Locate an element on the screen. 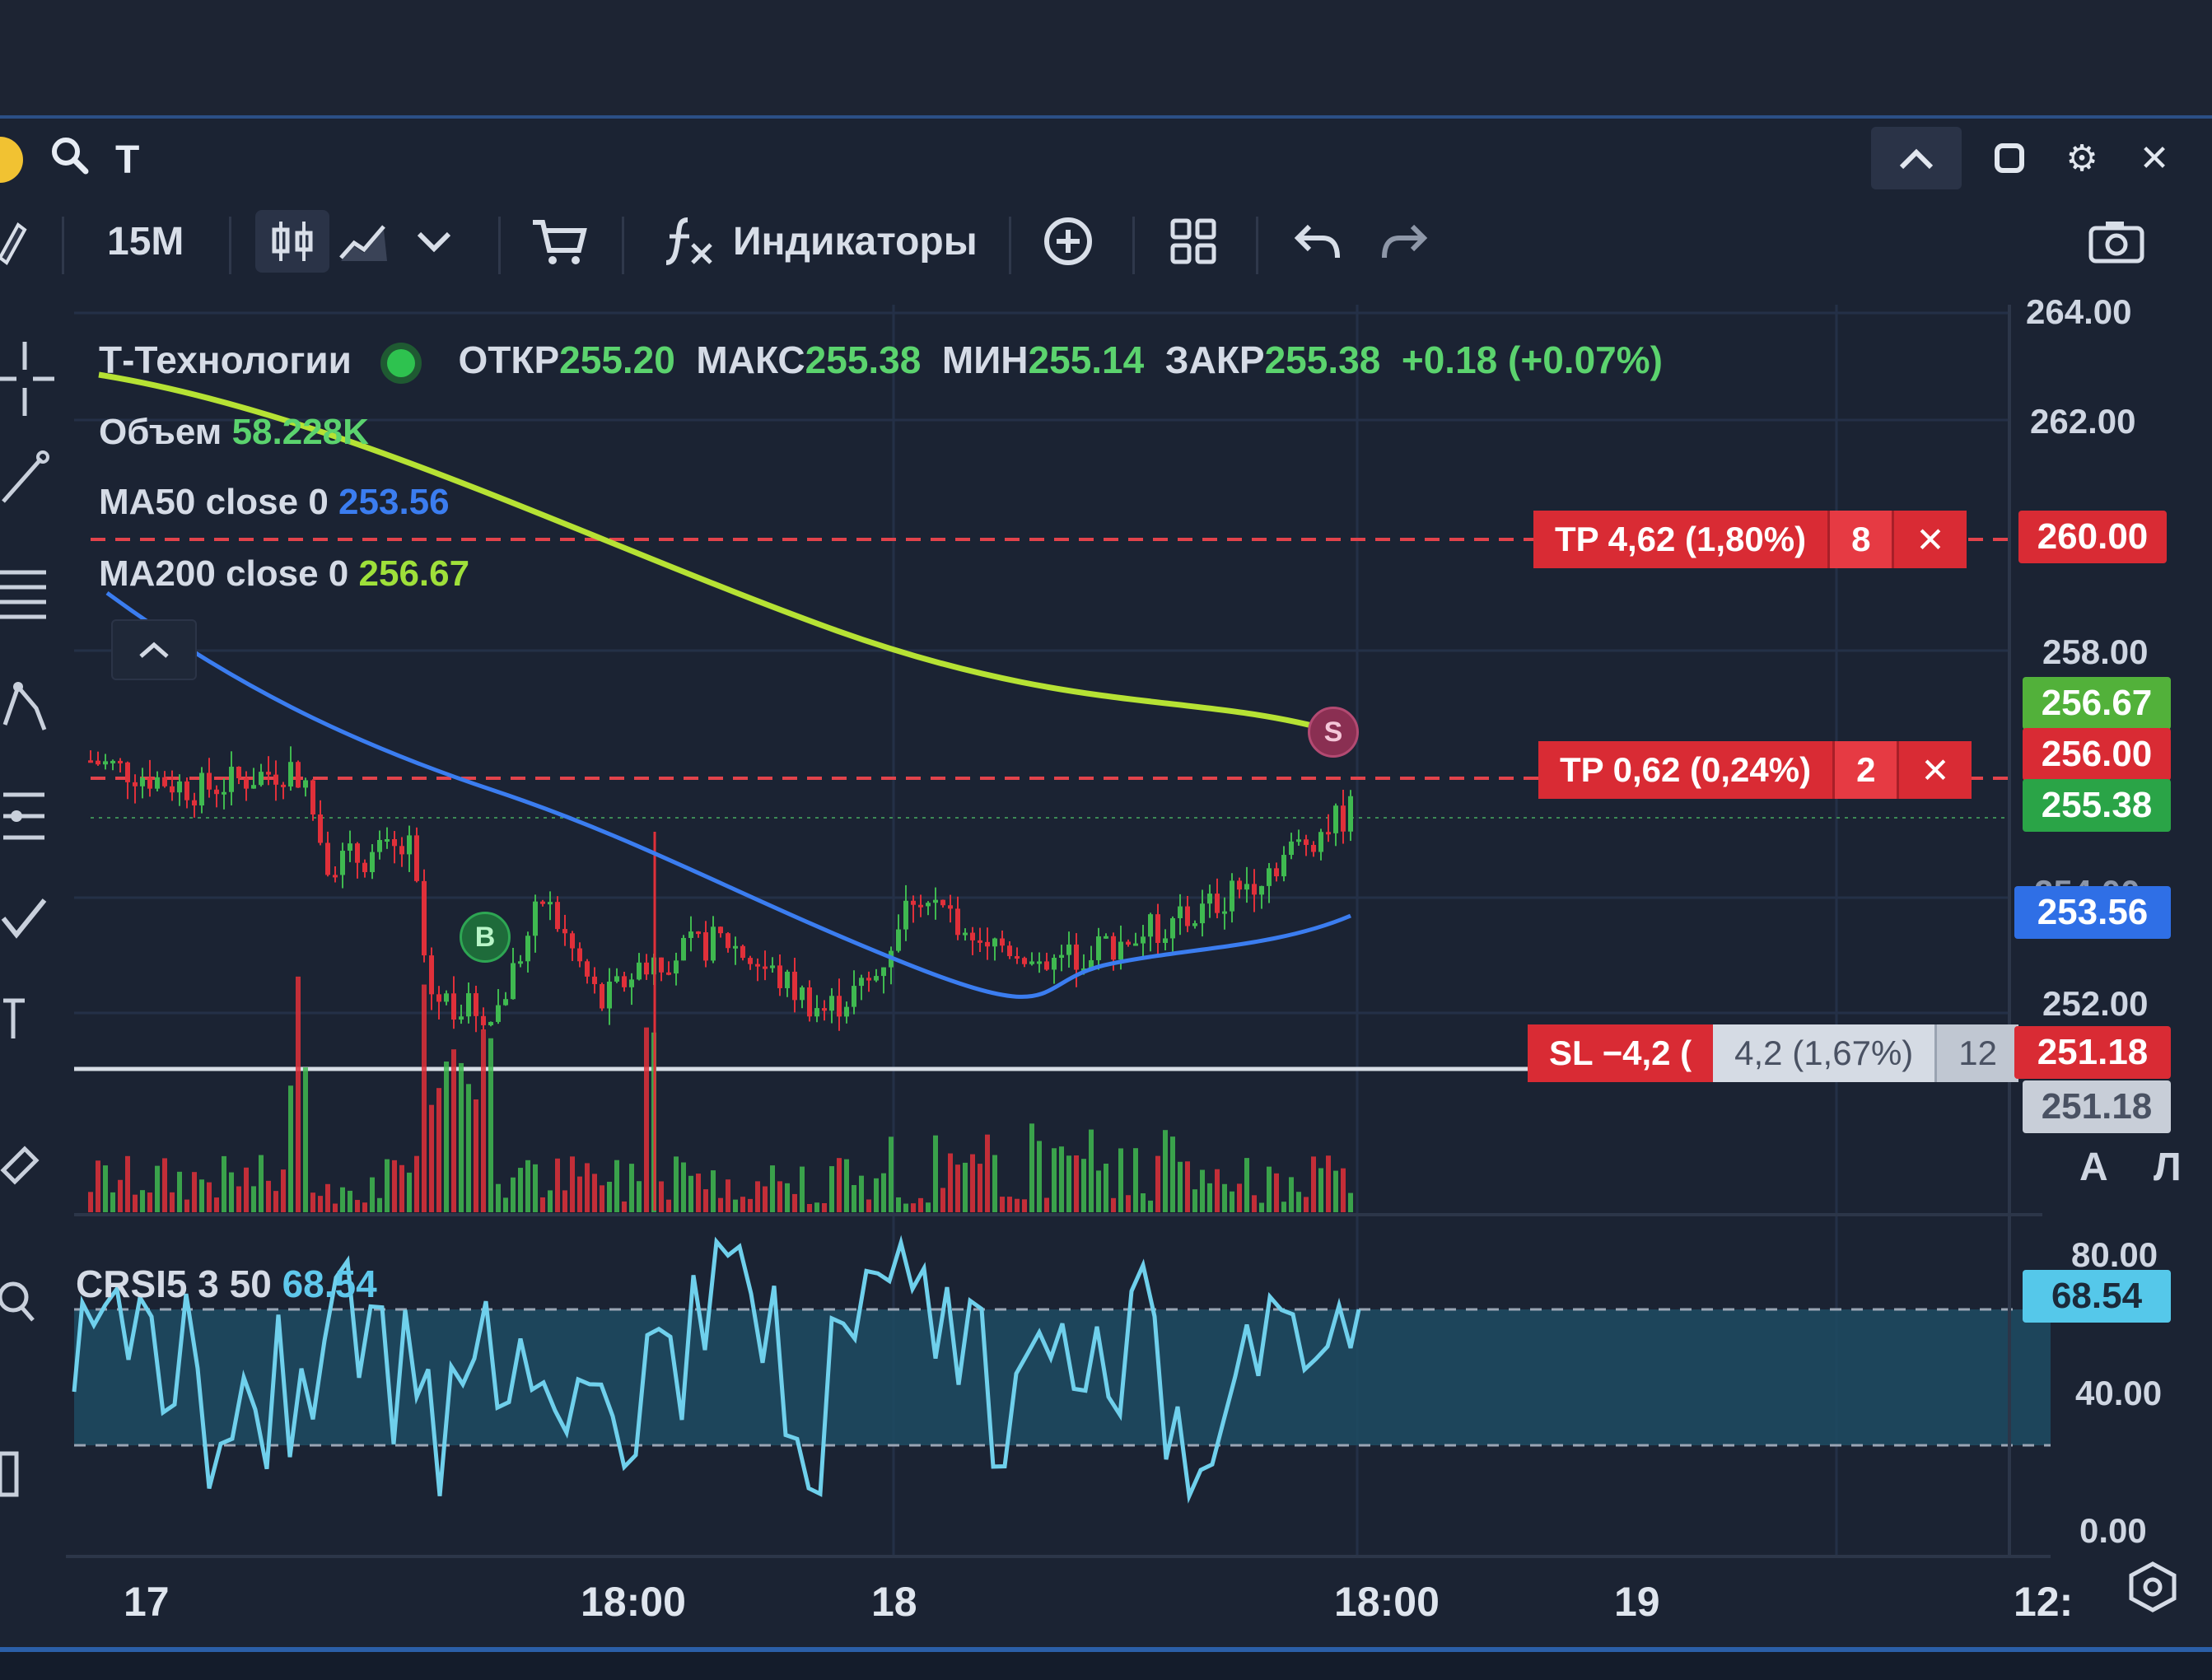  ma200-value: 256.67 is located at coordinates (414, 573).